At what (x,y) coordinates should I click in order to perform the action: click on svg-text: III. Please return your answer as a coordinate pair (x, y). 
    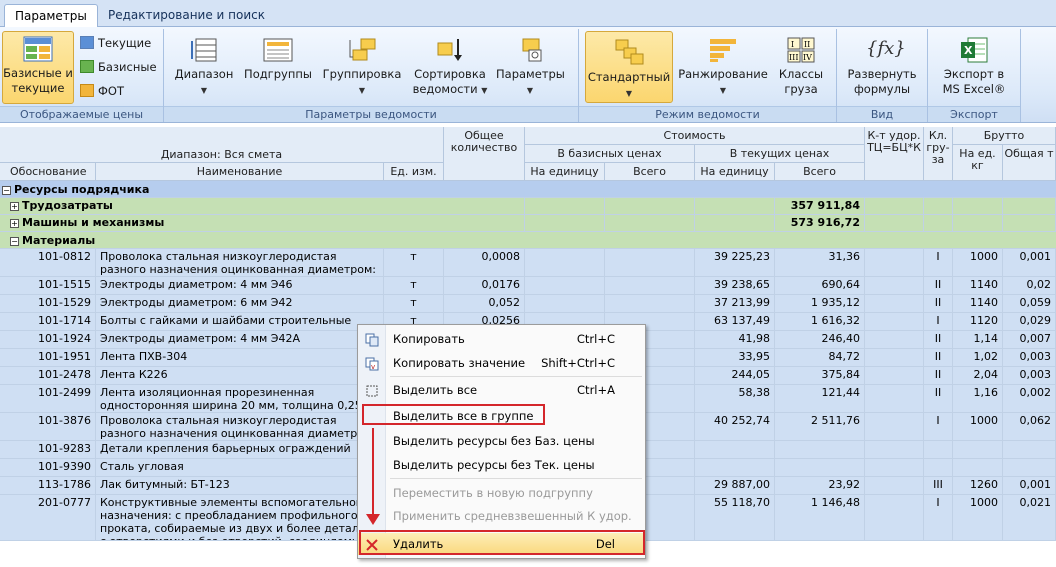
    Looking at the image, I should click on (793, 57).